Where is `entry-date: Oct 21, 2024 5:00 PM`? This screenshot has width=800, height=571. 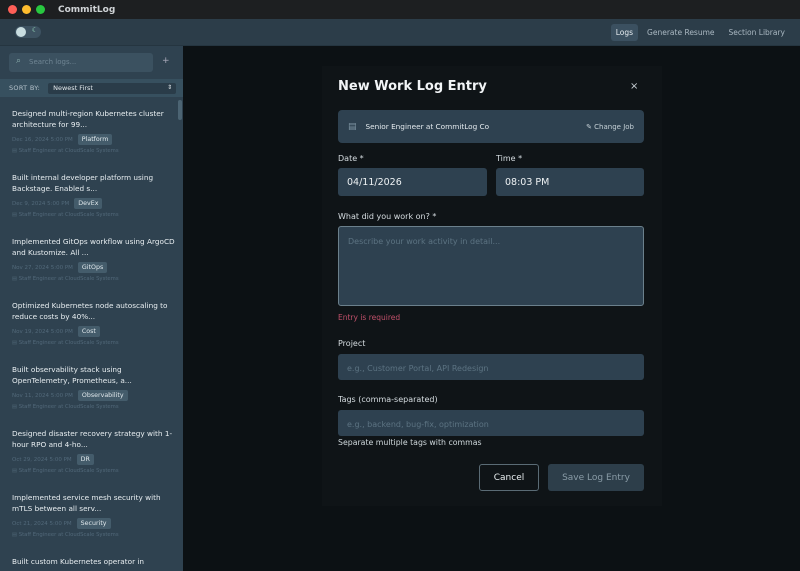
entry-date: Oct 21, 2024 5:00 PM is located at coordinates (42, 523).